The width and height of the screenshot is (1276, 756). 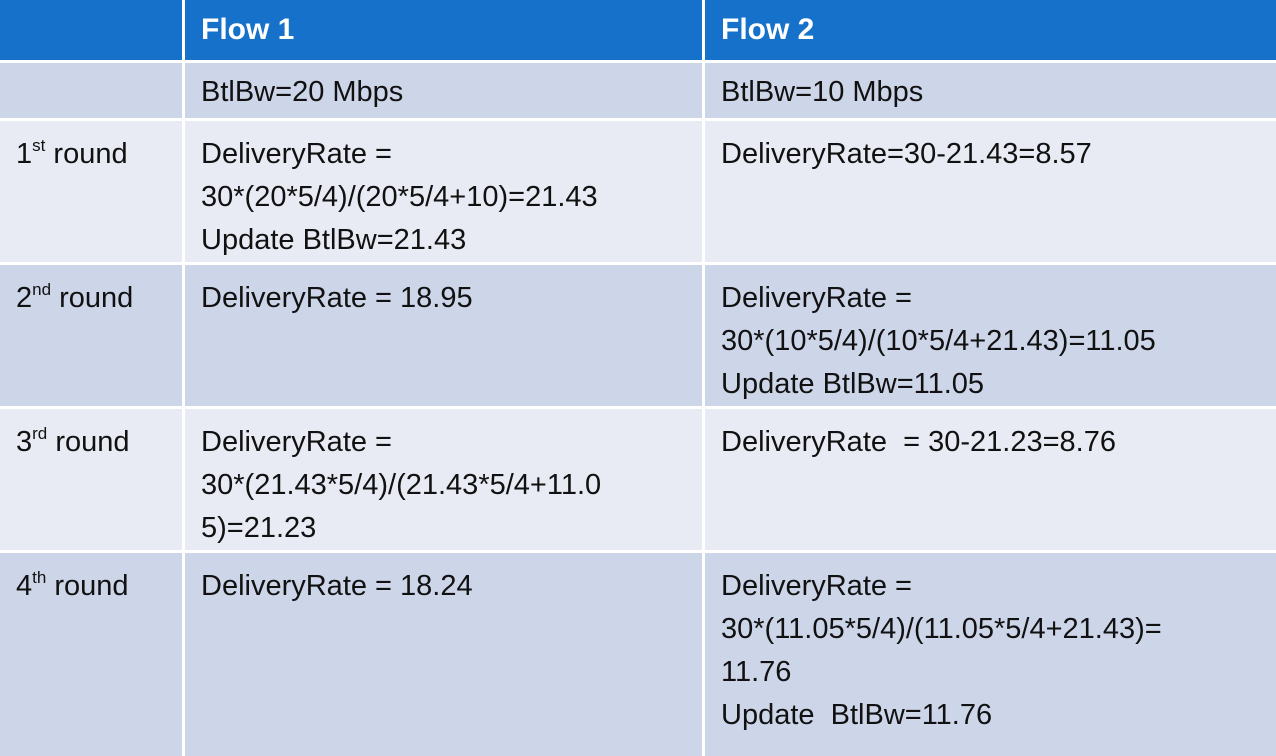 I want to click on flow2-text-line: BtlBw=10 Mbps, so click(x=822, y=92).